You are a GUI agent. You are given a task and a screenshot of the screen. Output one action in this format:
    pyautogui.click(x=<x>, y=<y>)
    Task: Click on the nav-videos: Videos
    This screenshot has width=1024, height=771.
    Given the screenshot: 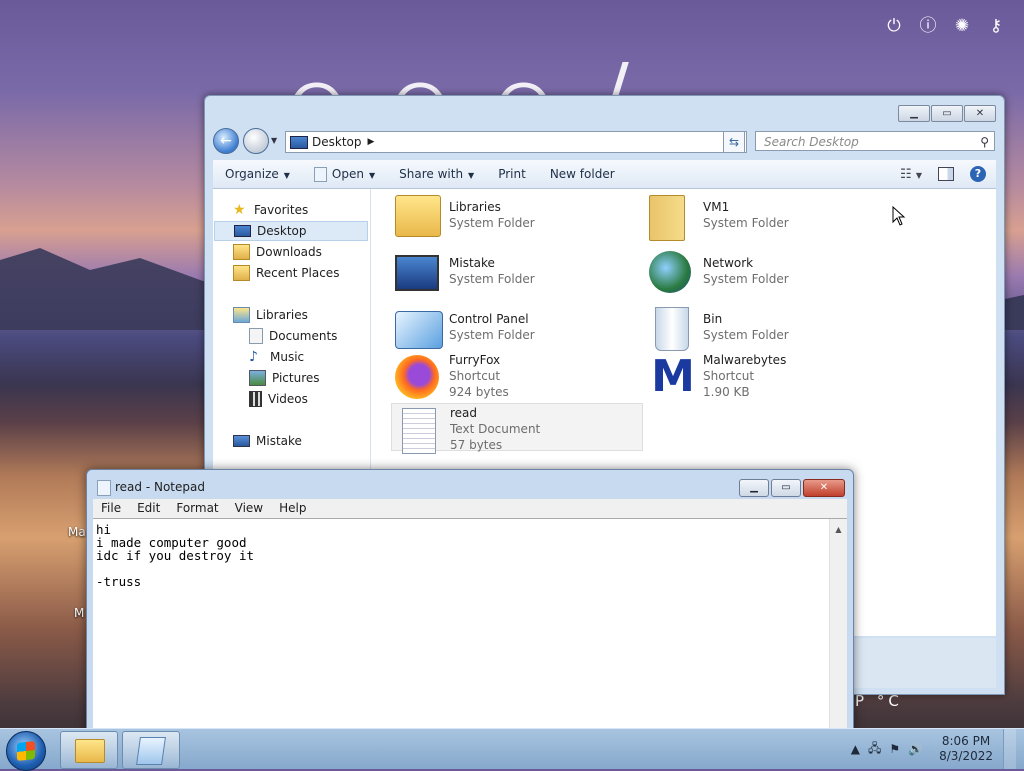 What is the action you would take?
    pyautogui.click(x=278, y=399)
    